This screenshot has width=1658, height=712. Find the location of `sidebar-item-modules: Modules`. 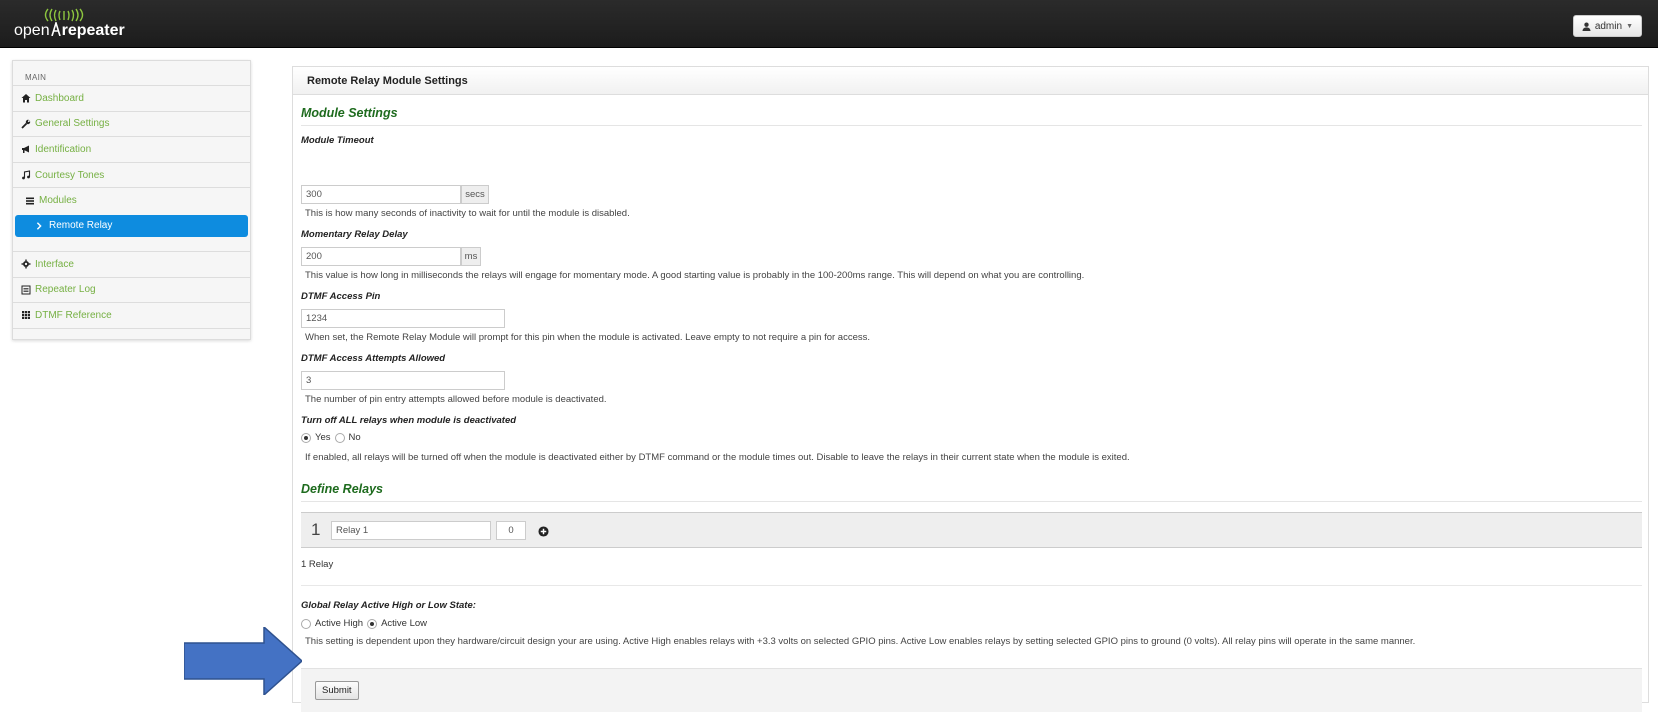

sidebar-item-modules: Modules is located at coordinates (131, 200).